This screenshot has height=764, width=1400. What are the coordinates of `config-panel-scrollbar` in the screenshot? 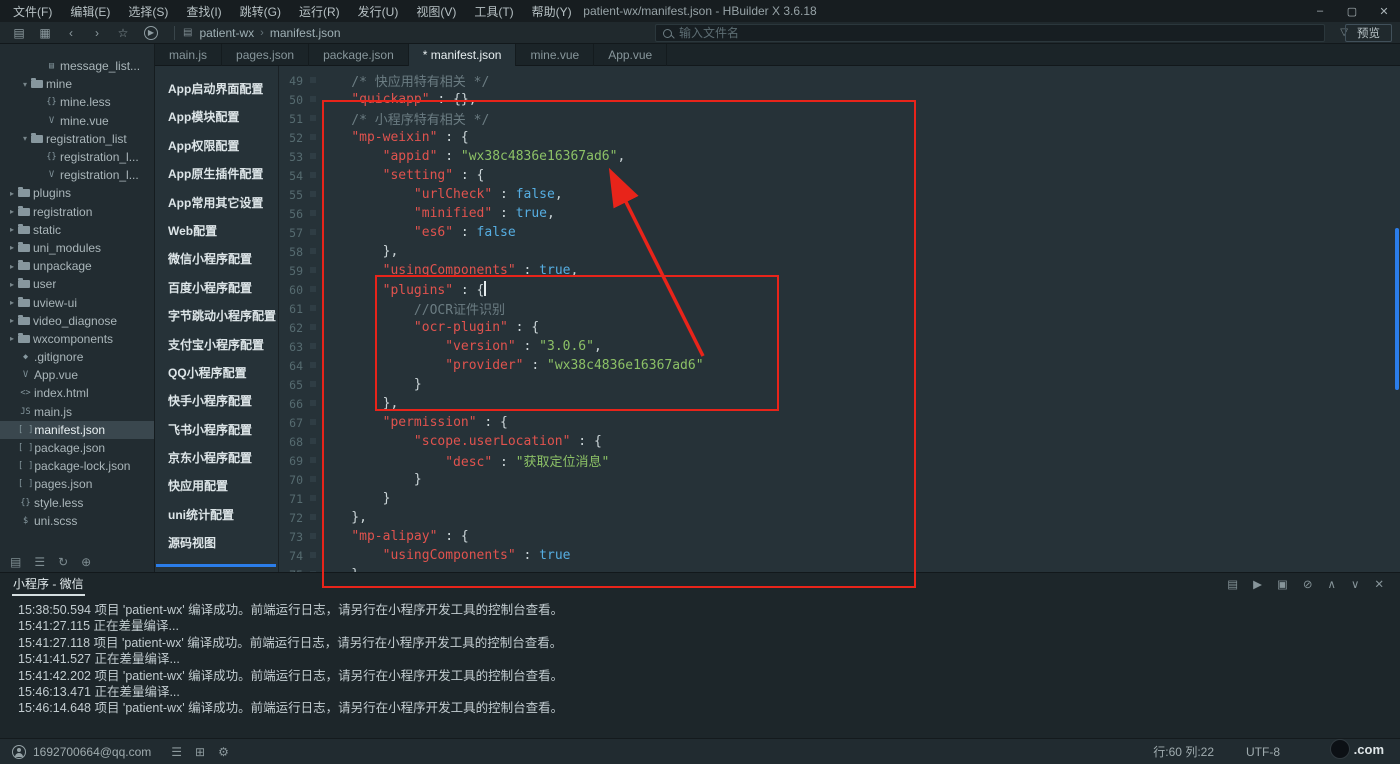 It's located at (216, 565).